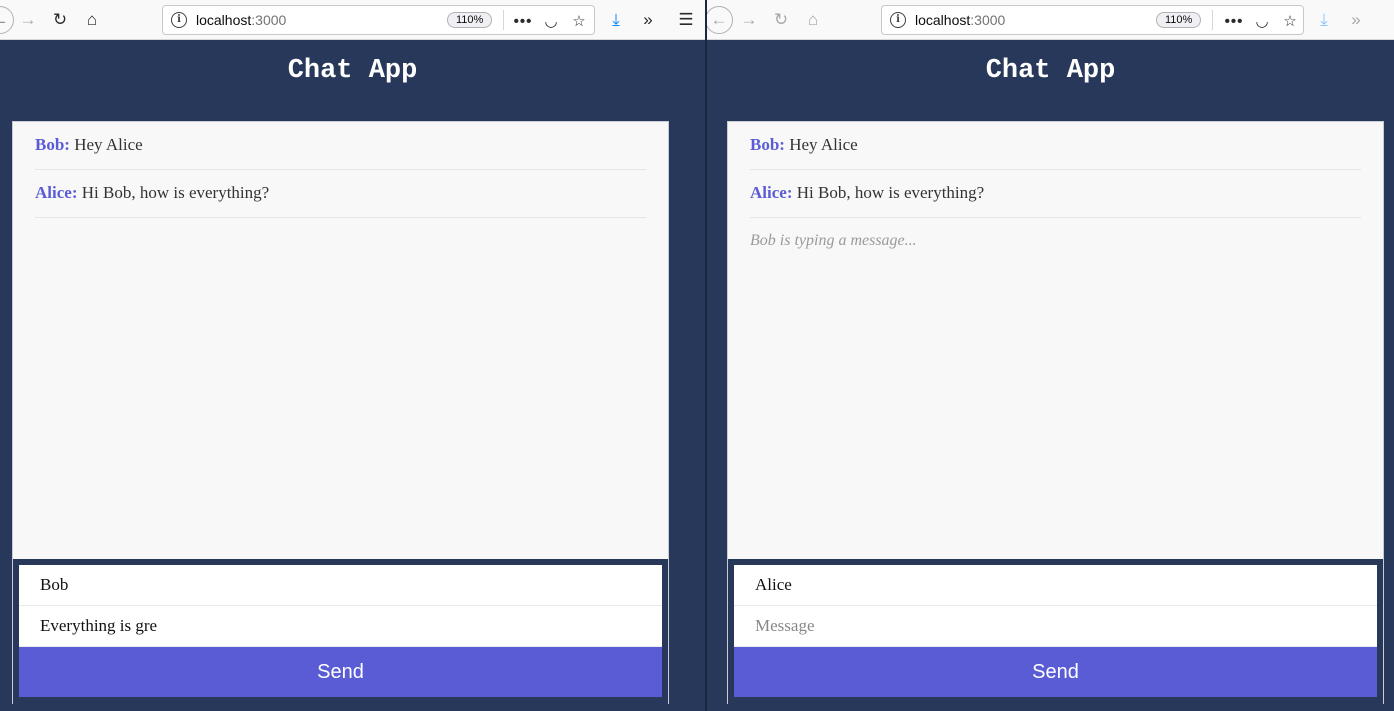 This screenshot has width=1394, height=711. I want to click on hamburger-menu-icon: ☰, so click(686, 20).